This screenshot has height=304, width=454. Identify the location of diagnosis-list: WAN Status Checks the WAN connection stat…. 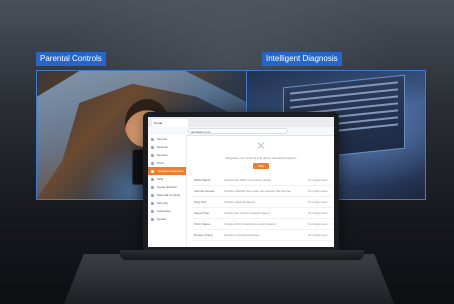
(262, 208).